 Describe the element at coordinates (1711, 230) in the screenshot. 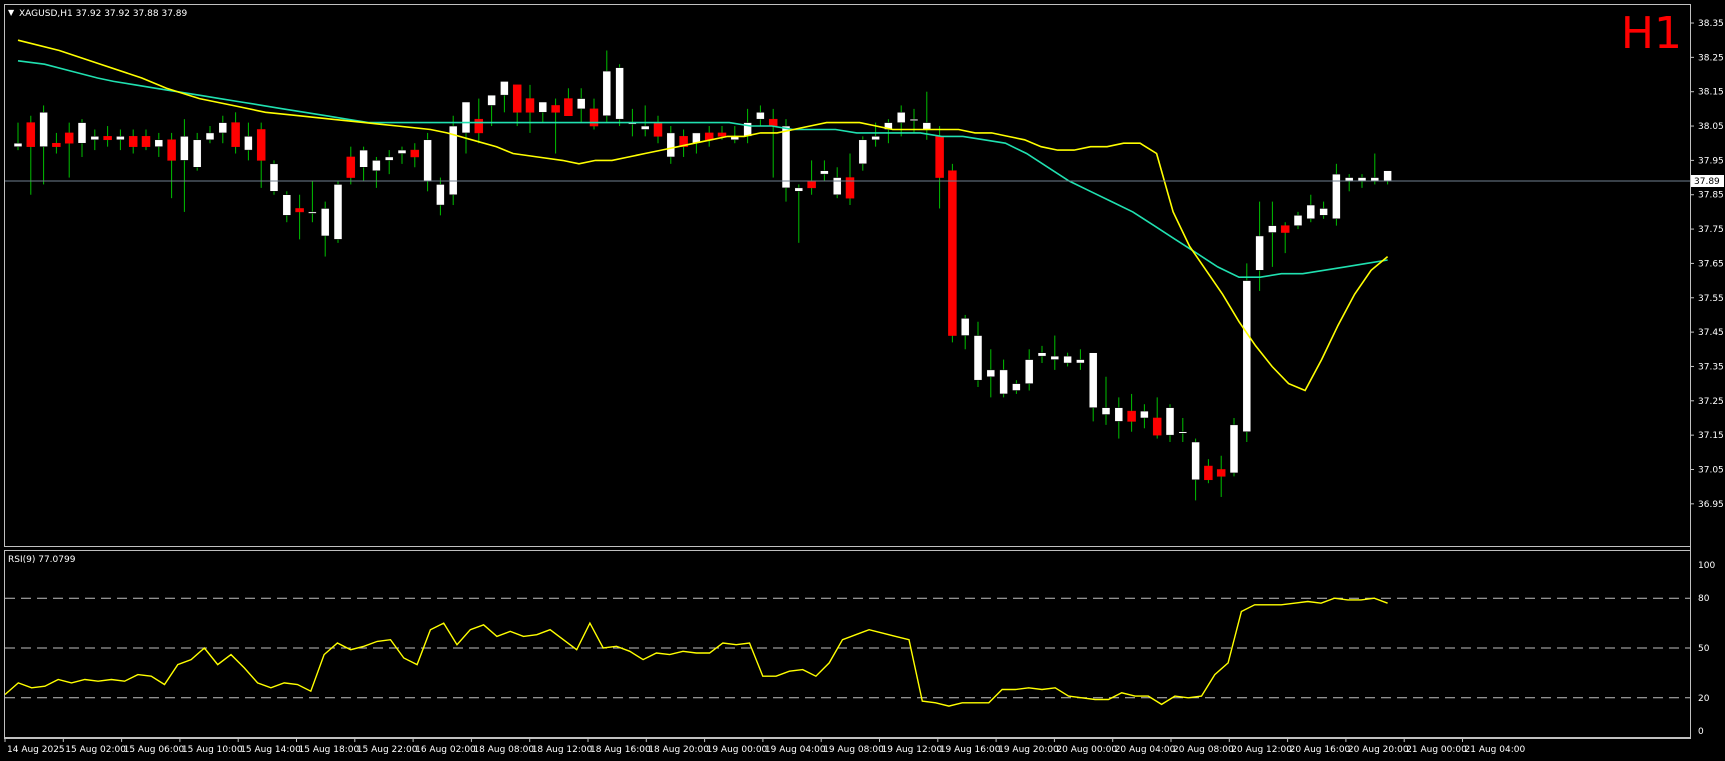

I see `price-tick-label: 37.75` at that location.